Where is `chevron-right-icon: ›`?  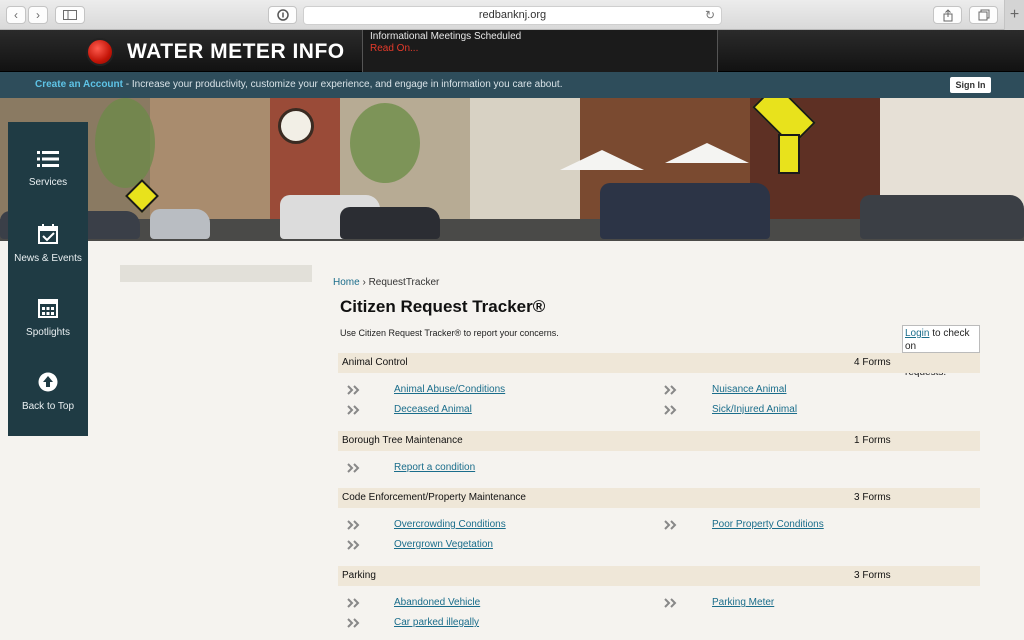
chevron-right-icon: › is located at coordinates (38, 15).